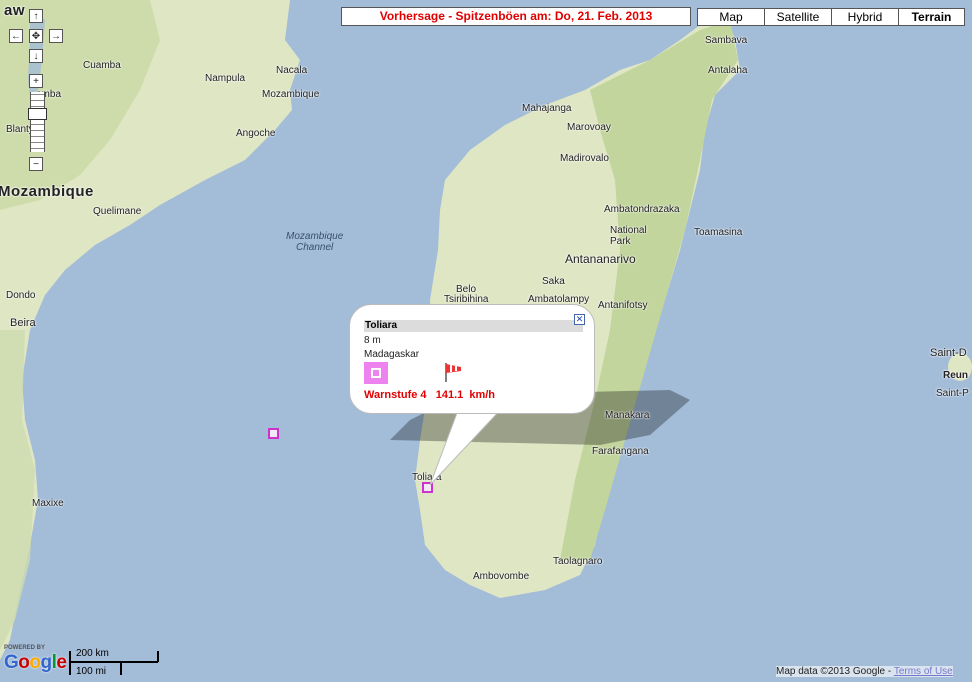  I want to click on powered-by-label: POWERED BY, so click(25, 648).